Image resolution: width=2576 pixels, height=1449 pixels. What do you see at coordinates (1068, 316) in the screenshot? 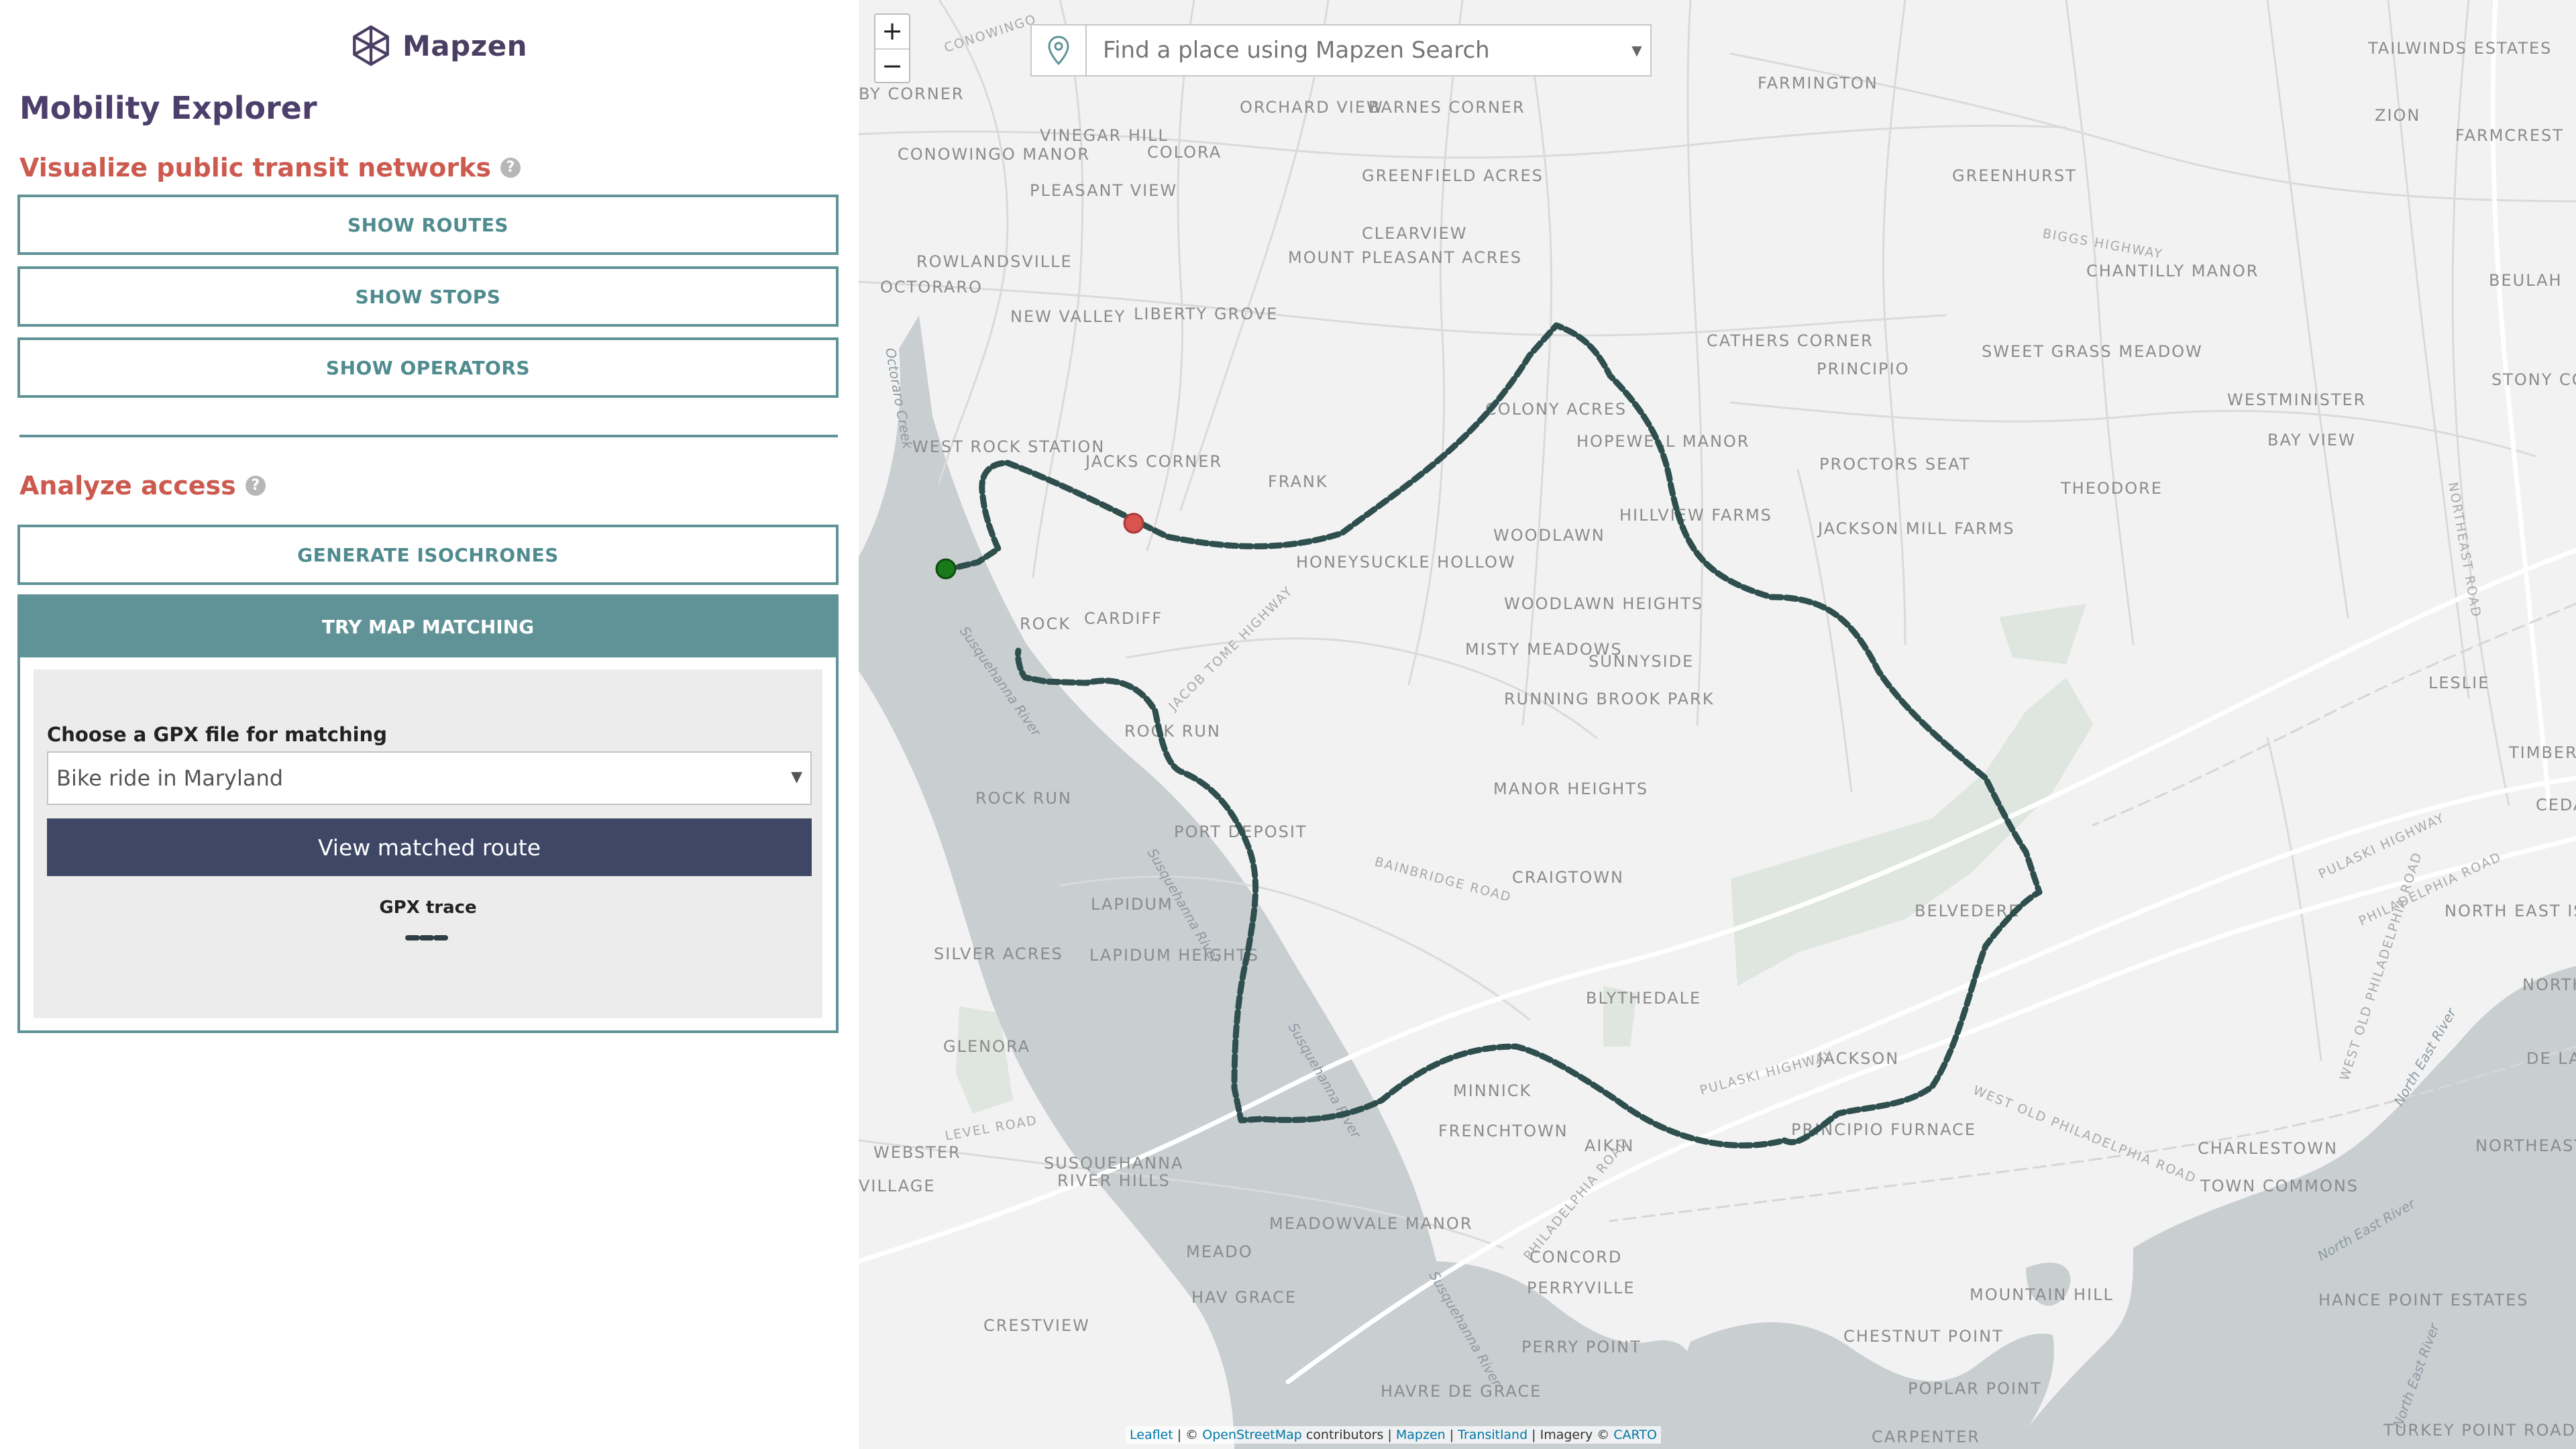
I see `place-label: NEW VALLEY` at bounding box center [1068, 316].